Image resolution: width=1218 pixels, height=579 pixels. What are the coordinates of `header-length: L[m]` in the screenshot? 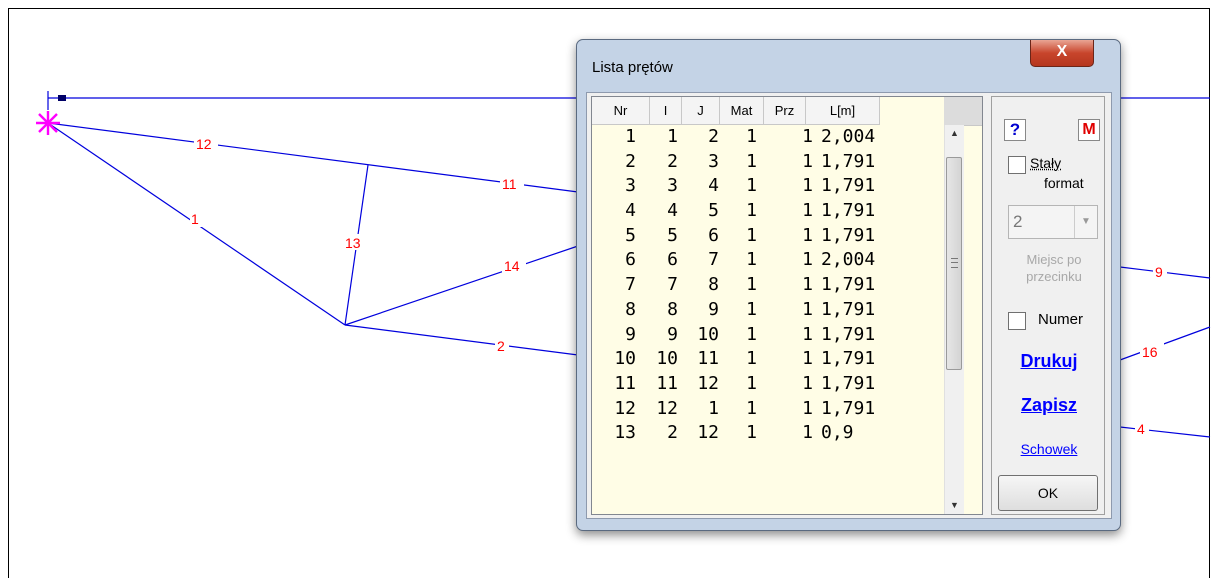 It's located at (843, 111).